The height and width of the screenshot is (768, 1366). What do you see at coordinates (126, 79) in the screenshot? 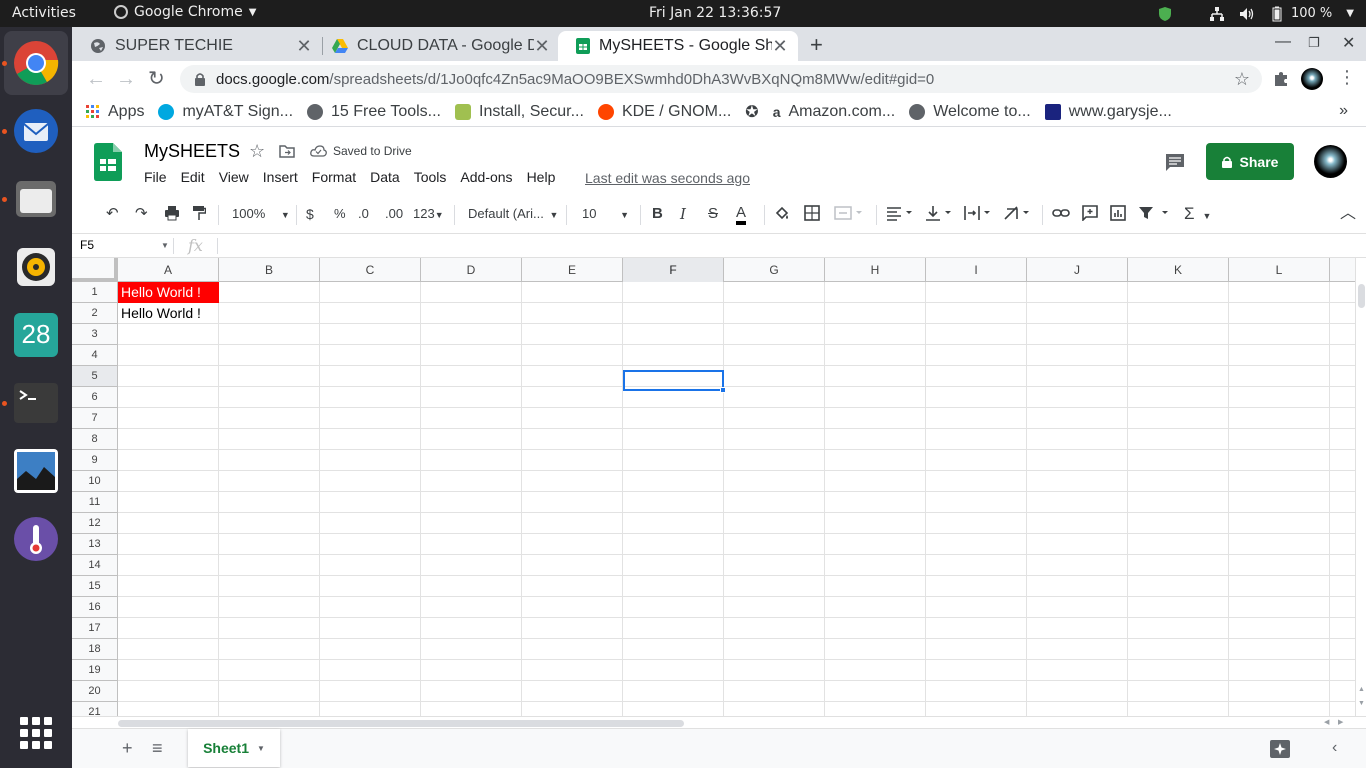
I see `forward-button: →` at bounding box center [126, 79].